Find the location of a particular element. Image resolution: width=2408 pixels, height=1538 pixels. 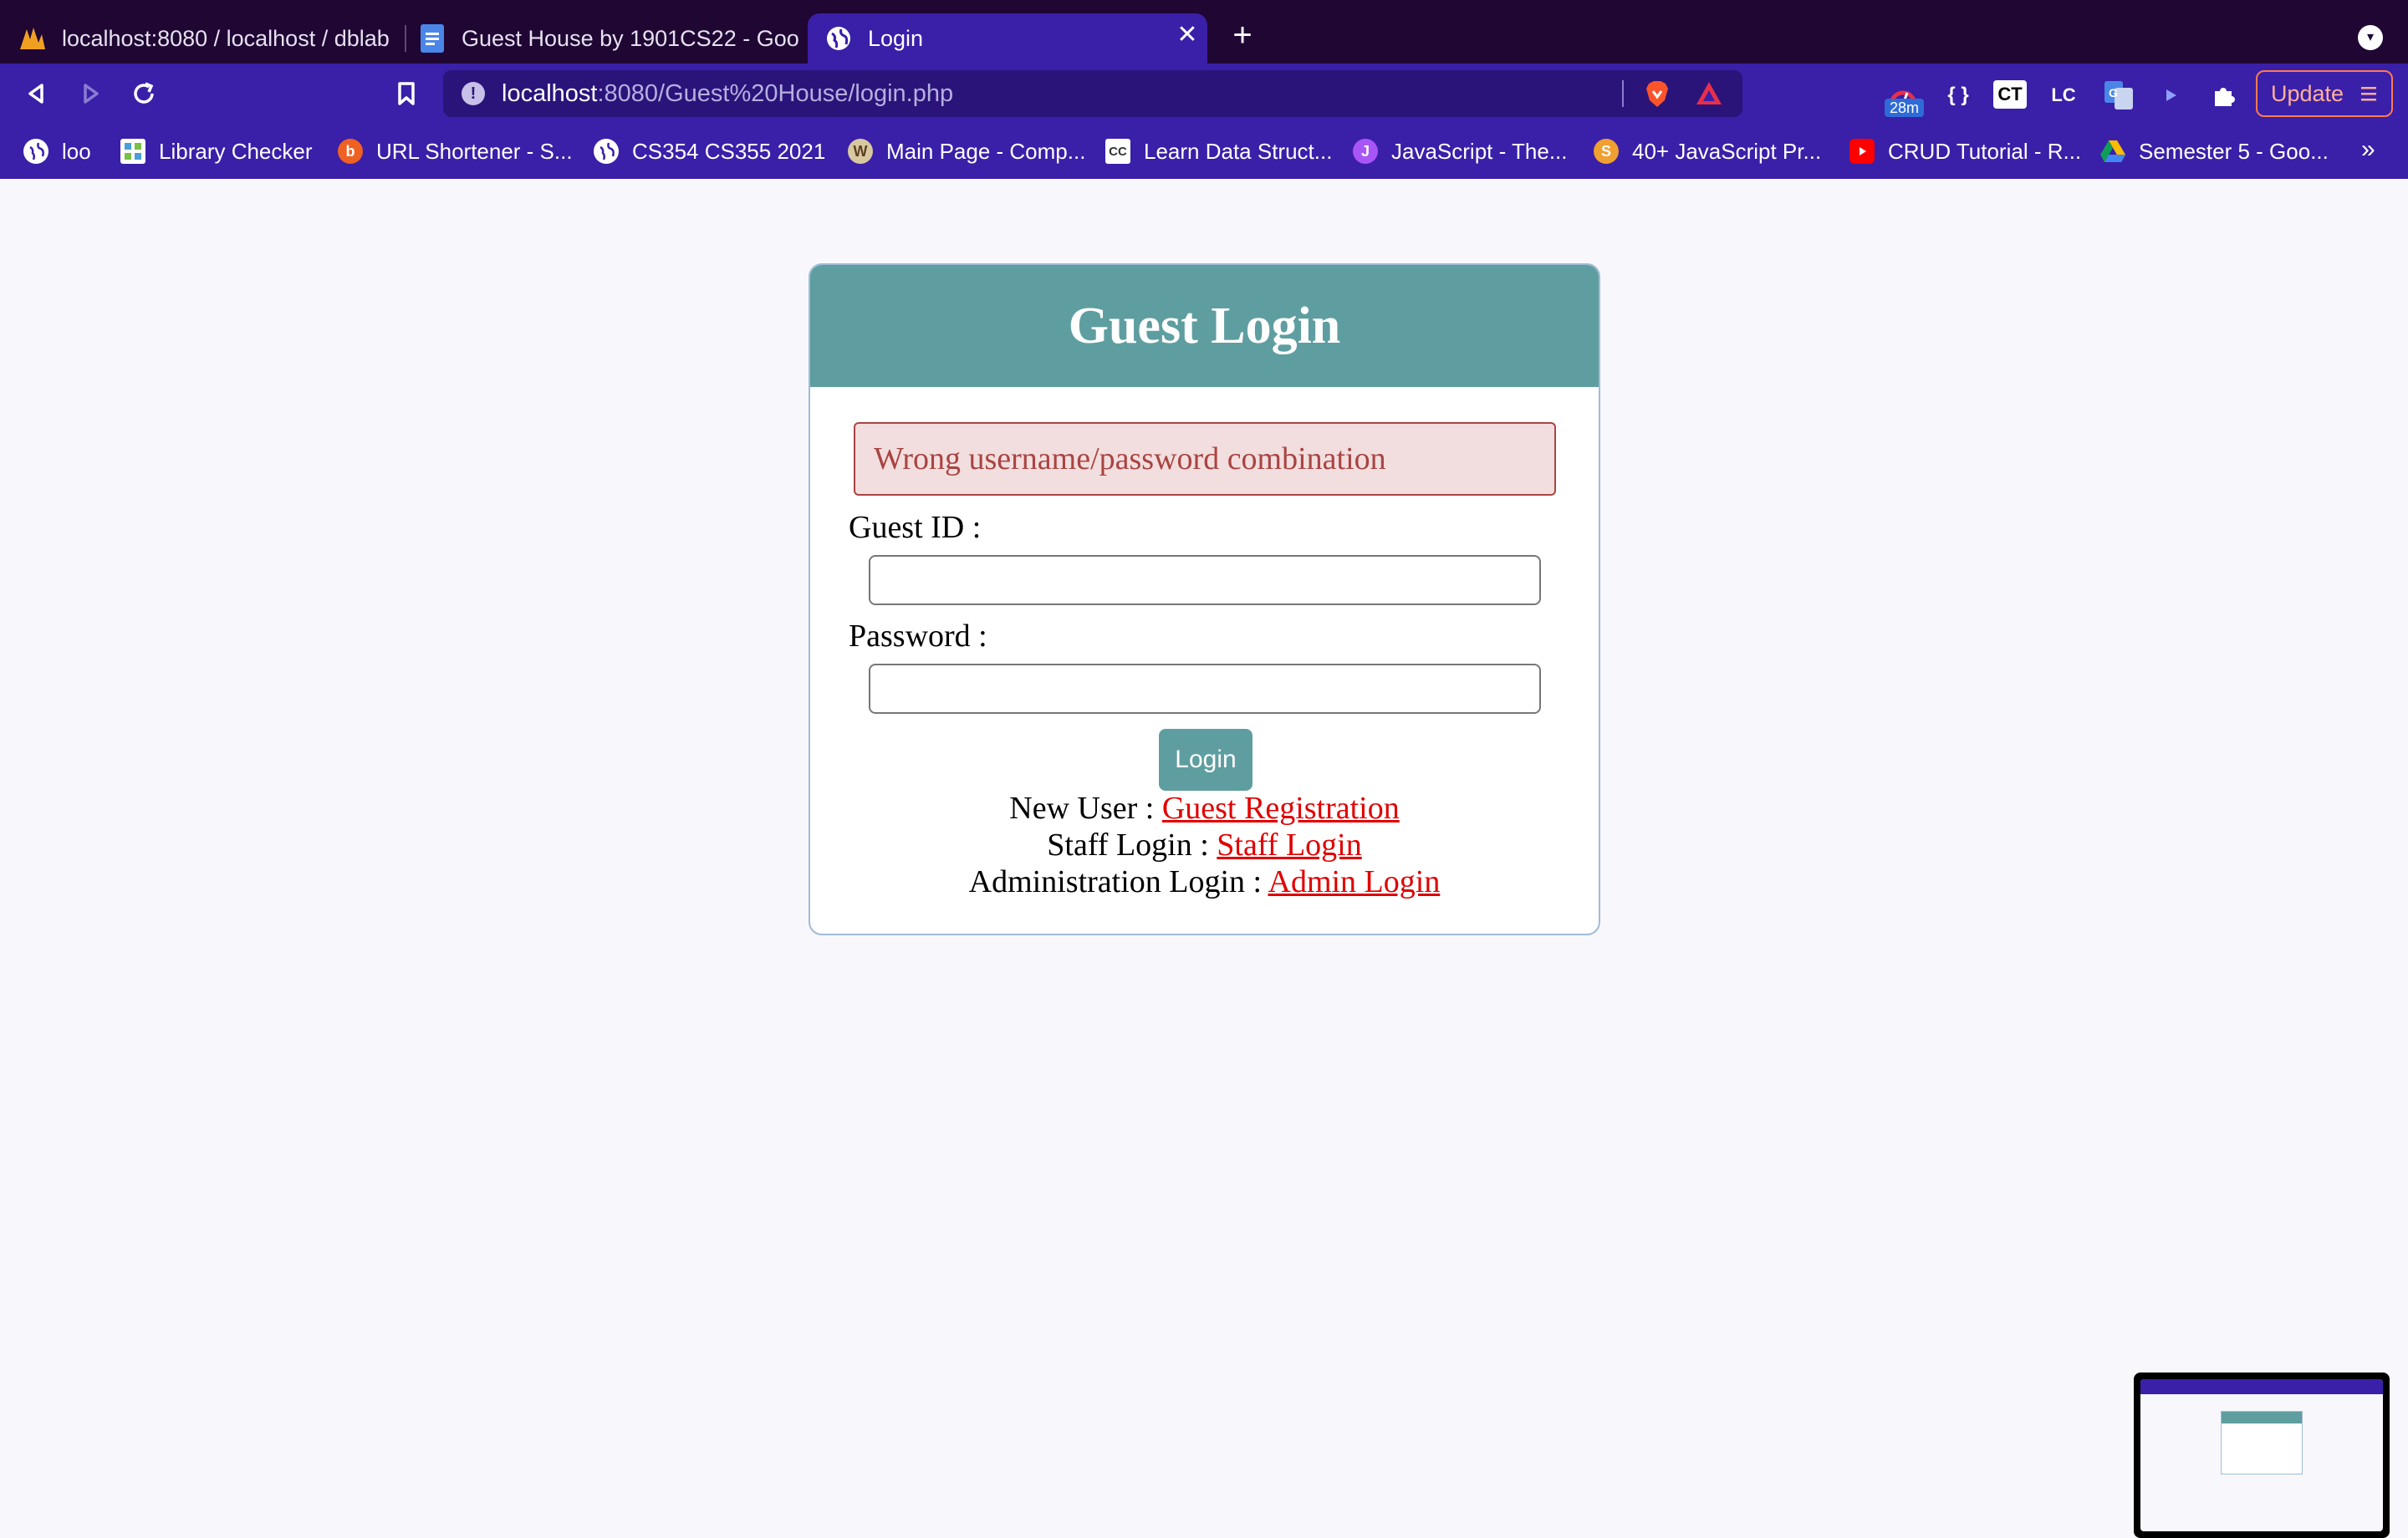

close-tab-icon: ✕ is located at coordinates (1188, 35).